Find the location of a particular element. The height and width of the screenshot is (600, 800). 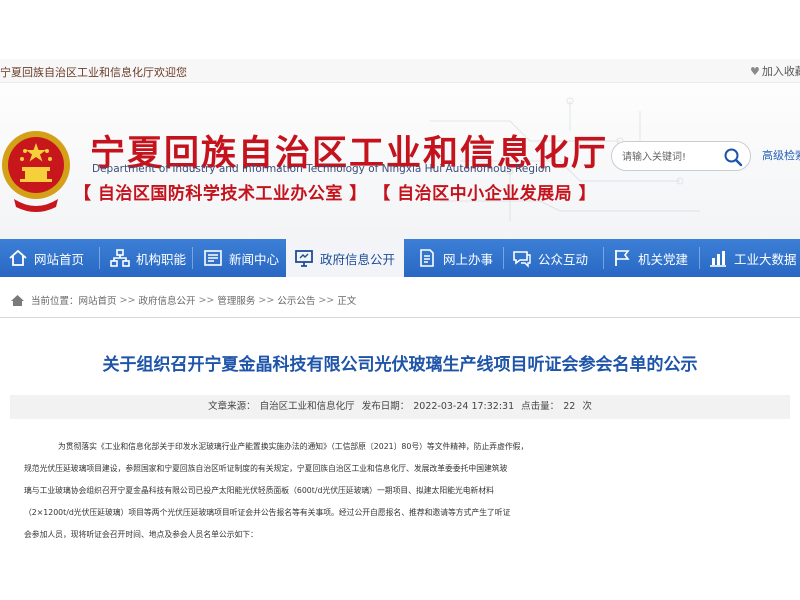

newspaper-icon is located at coordinates (213, 258).